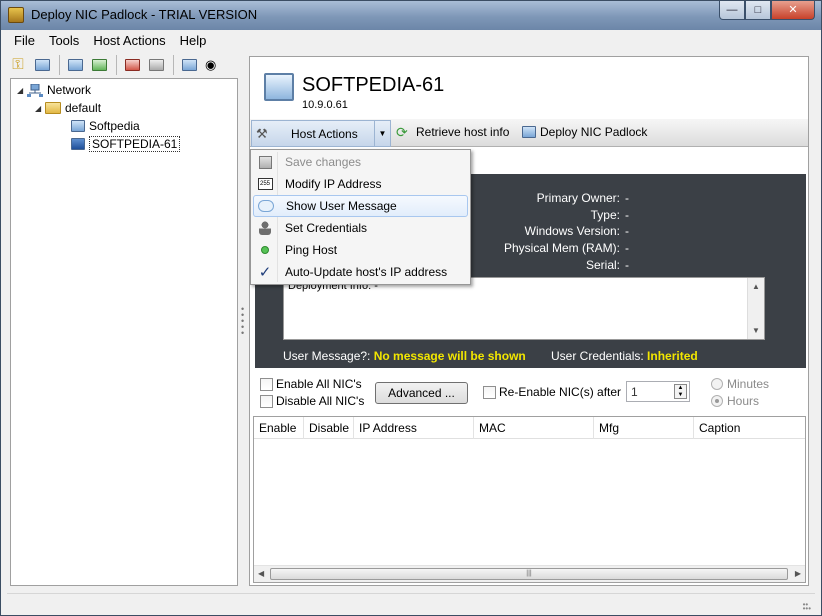  I want to click on padlock-app-icon, so click(16, 15).